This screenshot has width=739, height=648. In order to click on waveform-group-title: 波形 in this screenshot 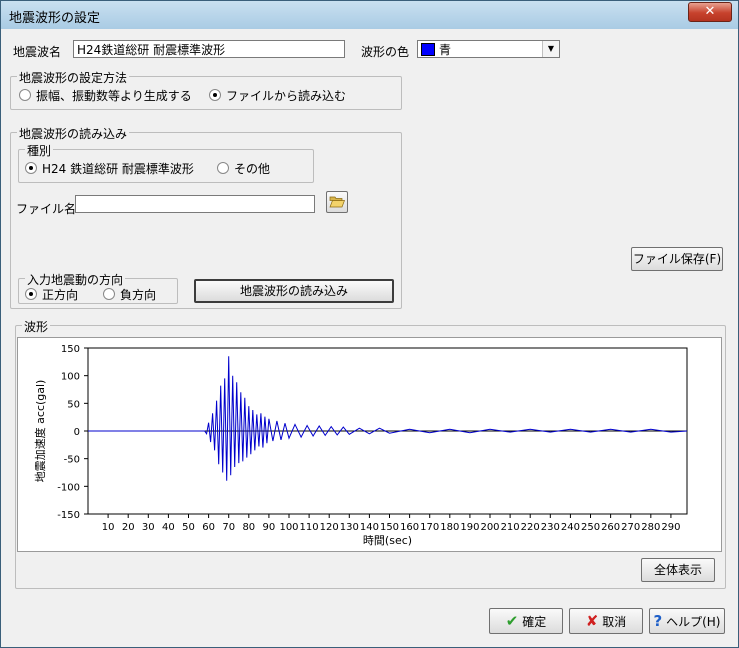, I will do `click(36, 326)`.